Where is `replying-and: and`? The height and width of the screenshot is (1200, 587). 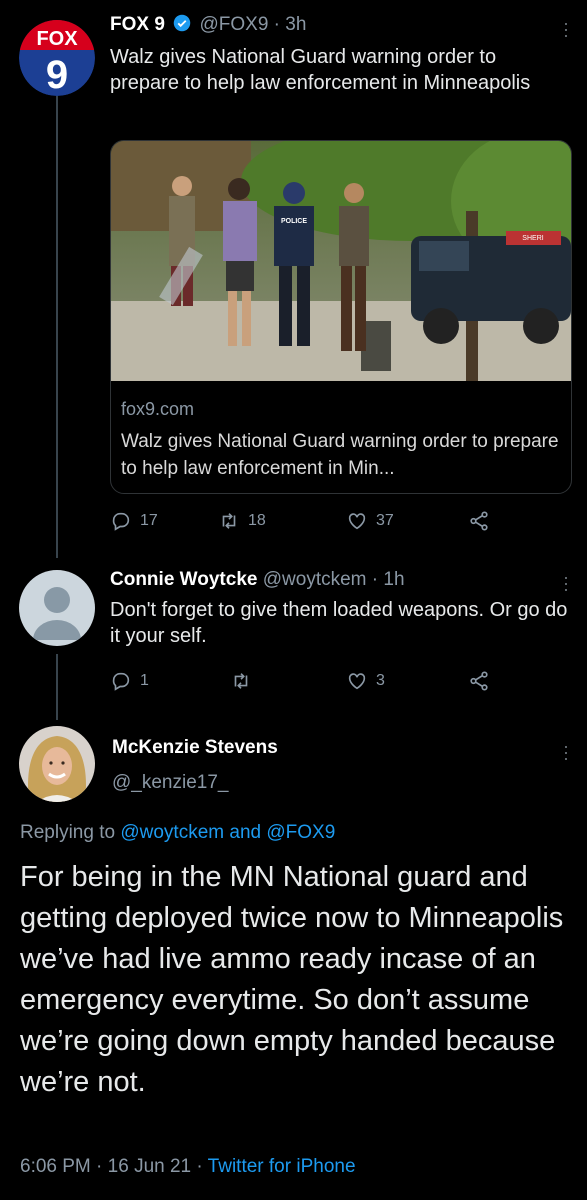
replying-and: and is located at coordinates (245, 832).